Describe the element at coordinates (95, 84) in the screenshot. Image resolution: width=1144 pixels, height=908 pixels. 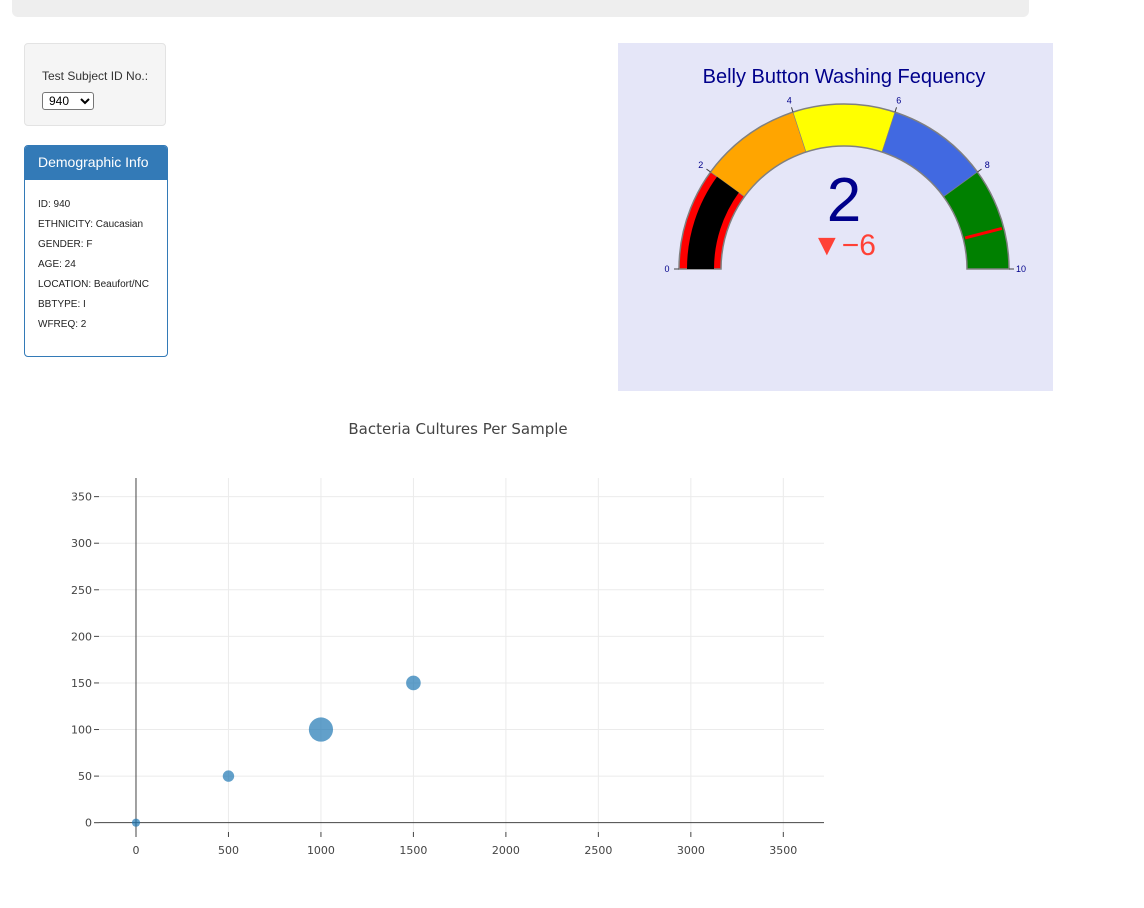
I see `subject-selector-well: Test Subject ID No.: 940` at that location.